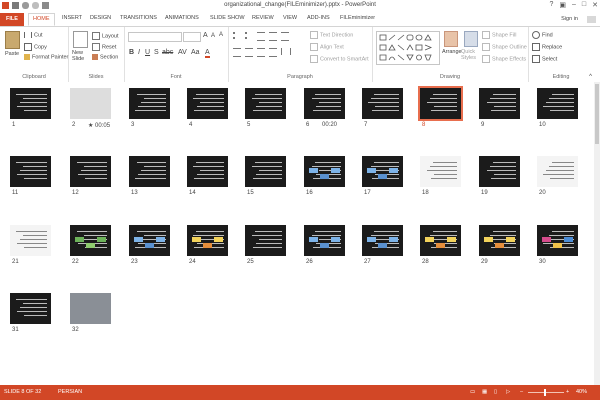  Describe the element at coordinates (100, 18) in the screenshot. I see `tab-design: DESIGN` at that location.